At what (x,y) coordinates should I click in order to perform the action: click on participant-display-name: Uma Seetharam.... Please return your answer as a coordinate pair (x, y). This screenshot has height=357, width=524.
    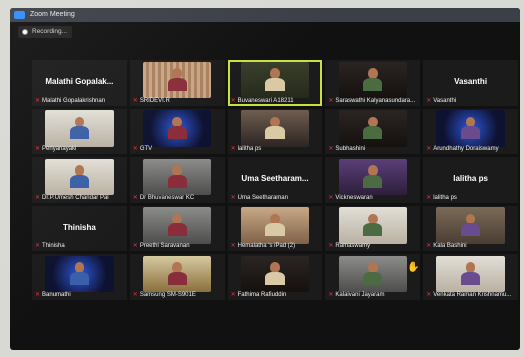
    Looking at the image, I should click on (275, 179).